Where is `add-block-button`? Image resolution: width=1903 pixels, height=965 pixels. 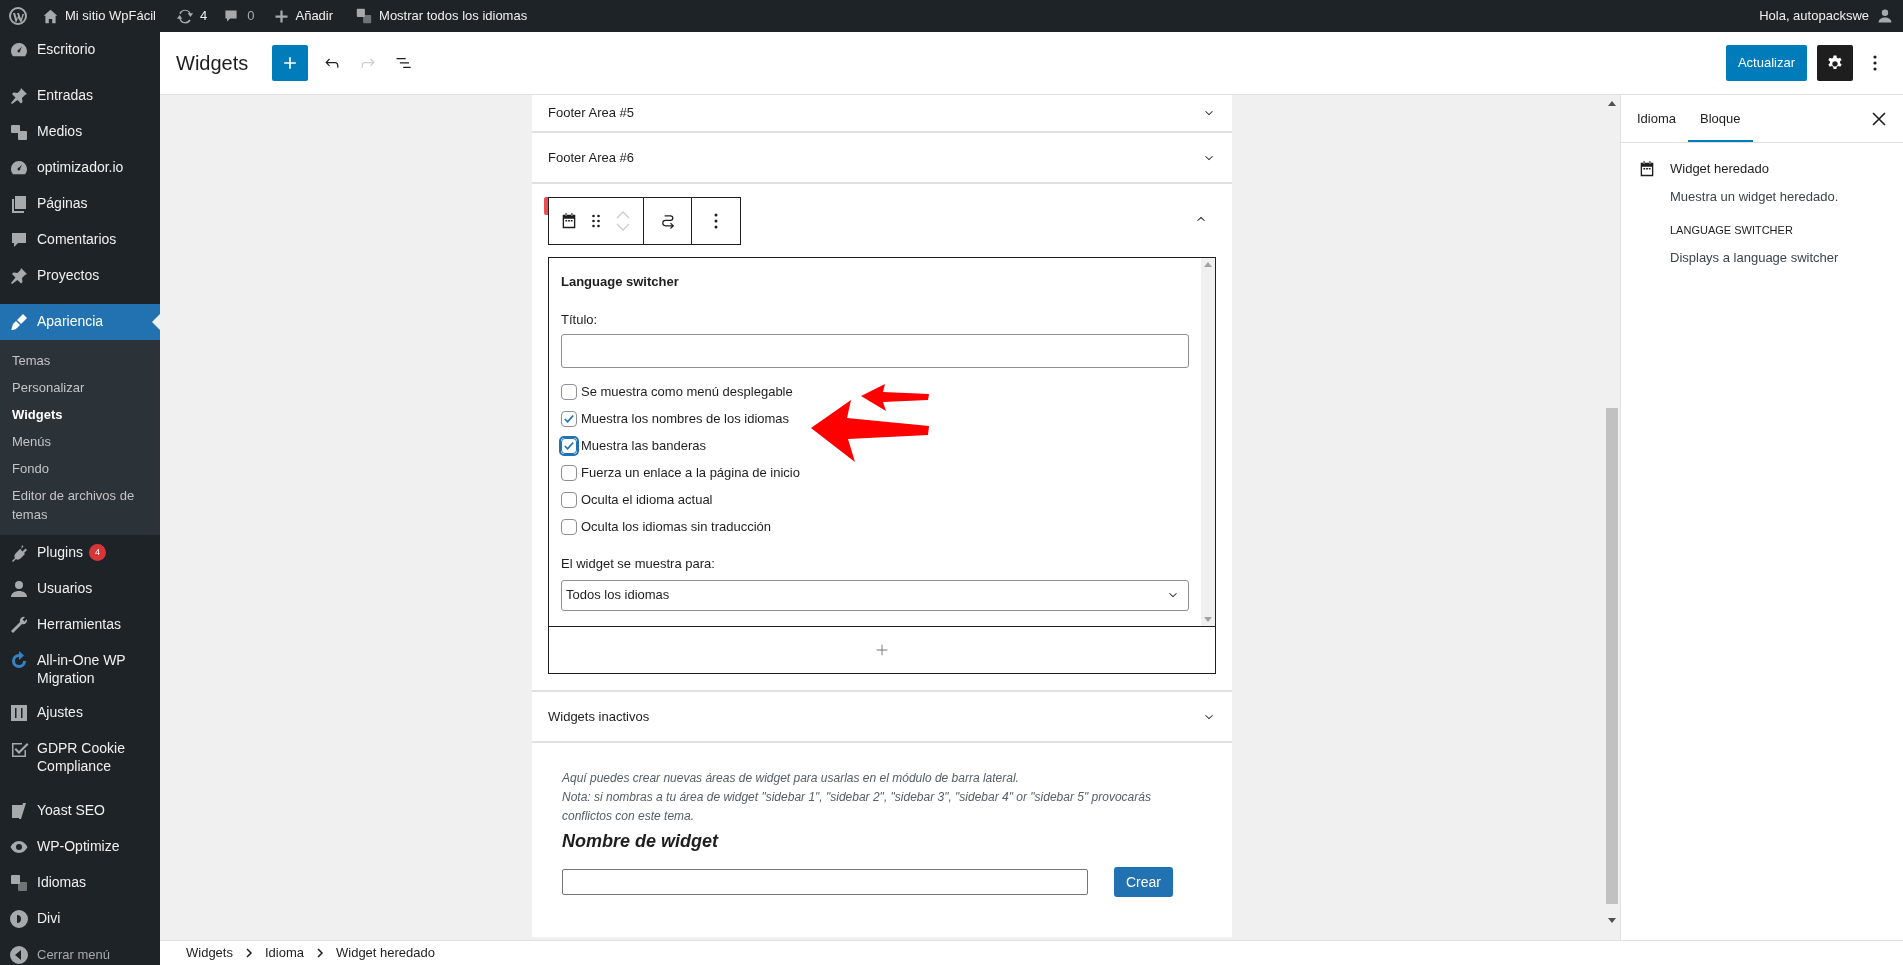 add-block-button is located at coordinates (882, 650).